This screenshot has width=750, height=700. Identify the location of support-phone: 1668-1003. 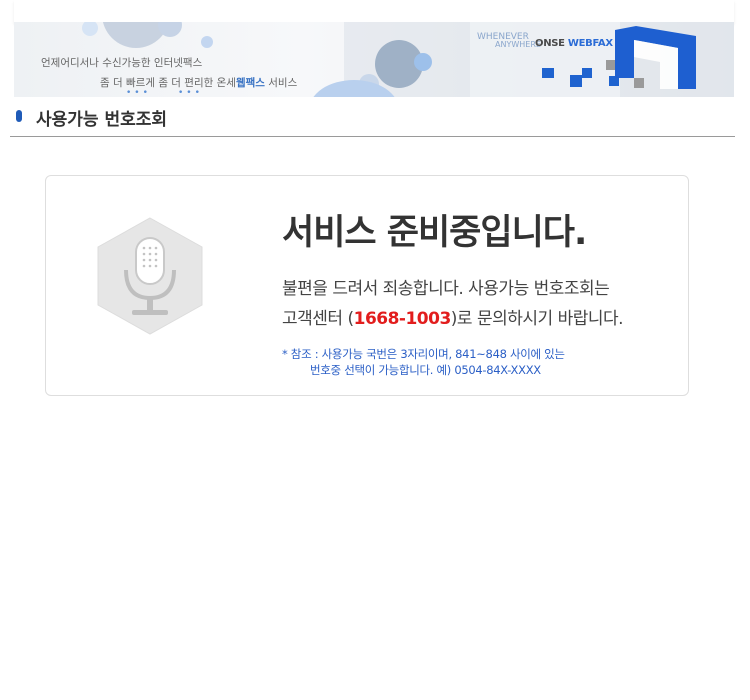
(402, 319).